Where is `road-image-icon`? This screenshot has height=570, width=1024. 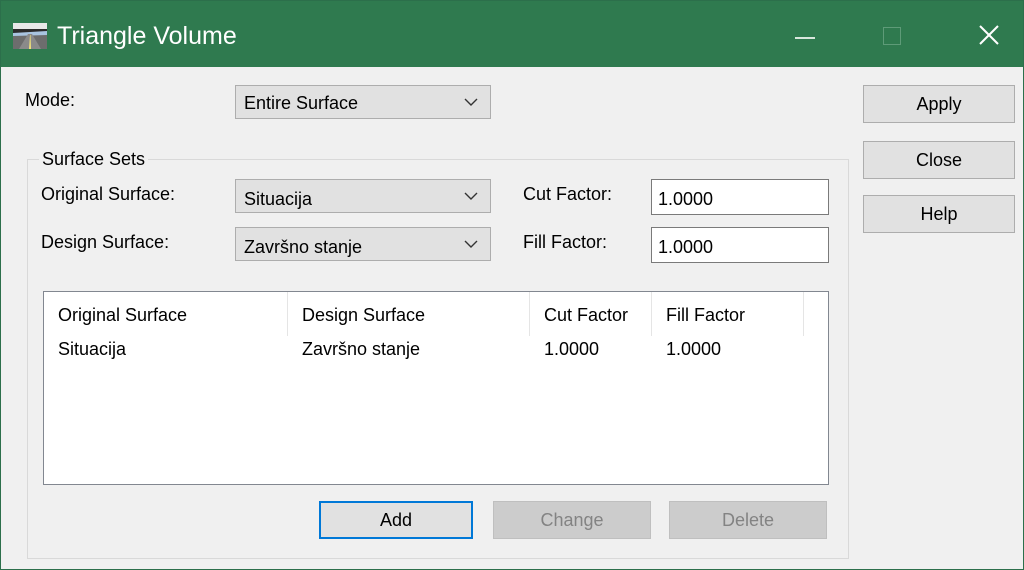
road-image-icon is located at coordinates (30, 36).